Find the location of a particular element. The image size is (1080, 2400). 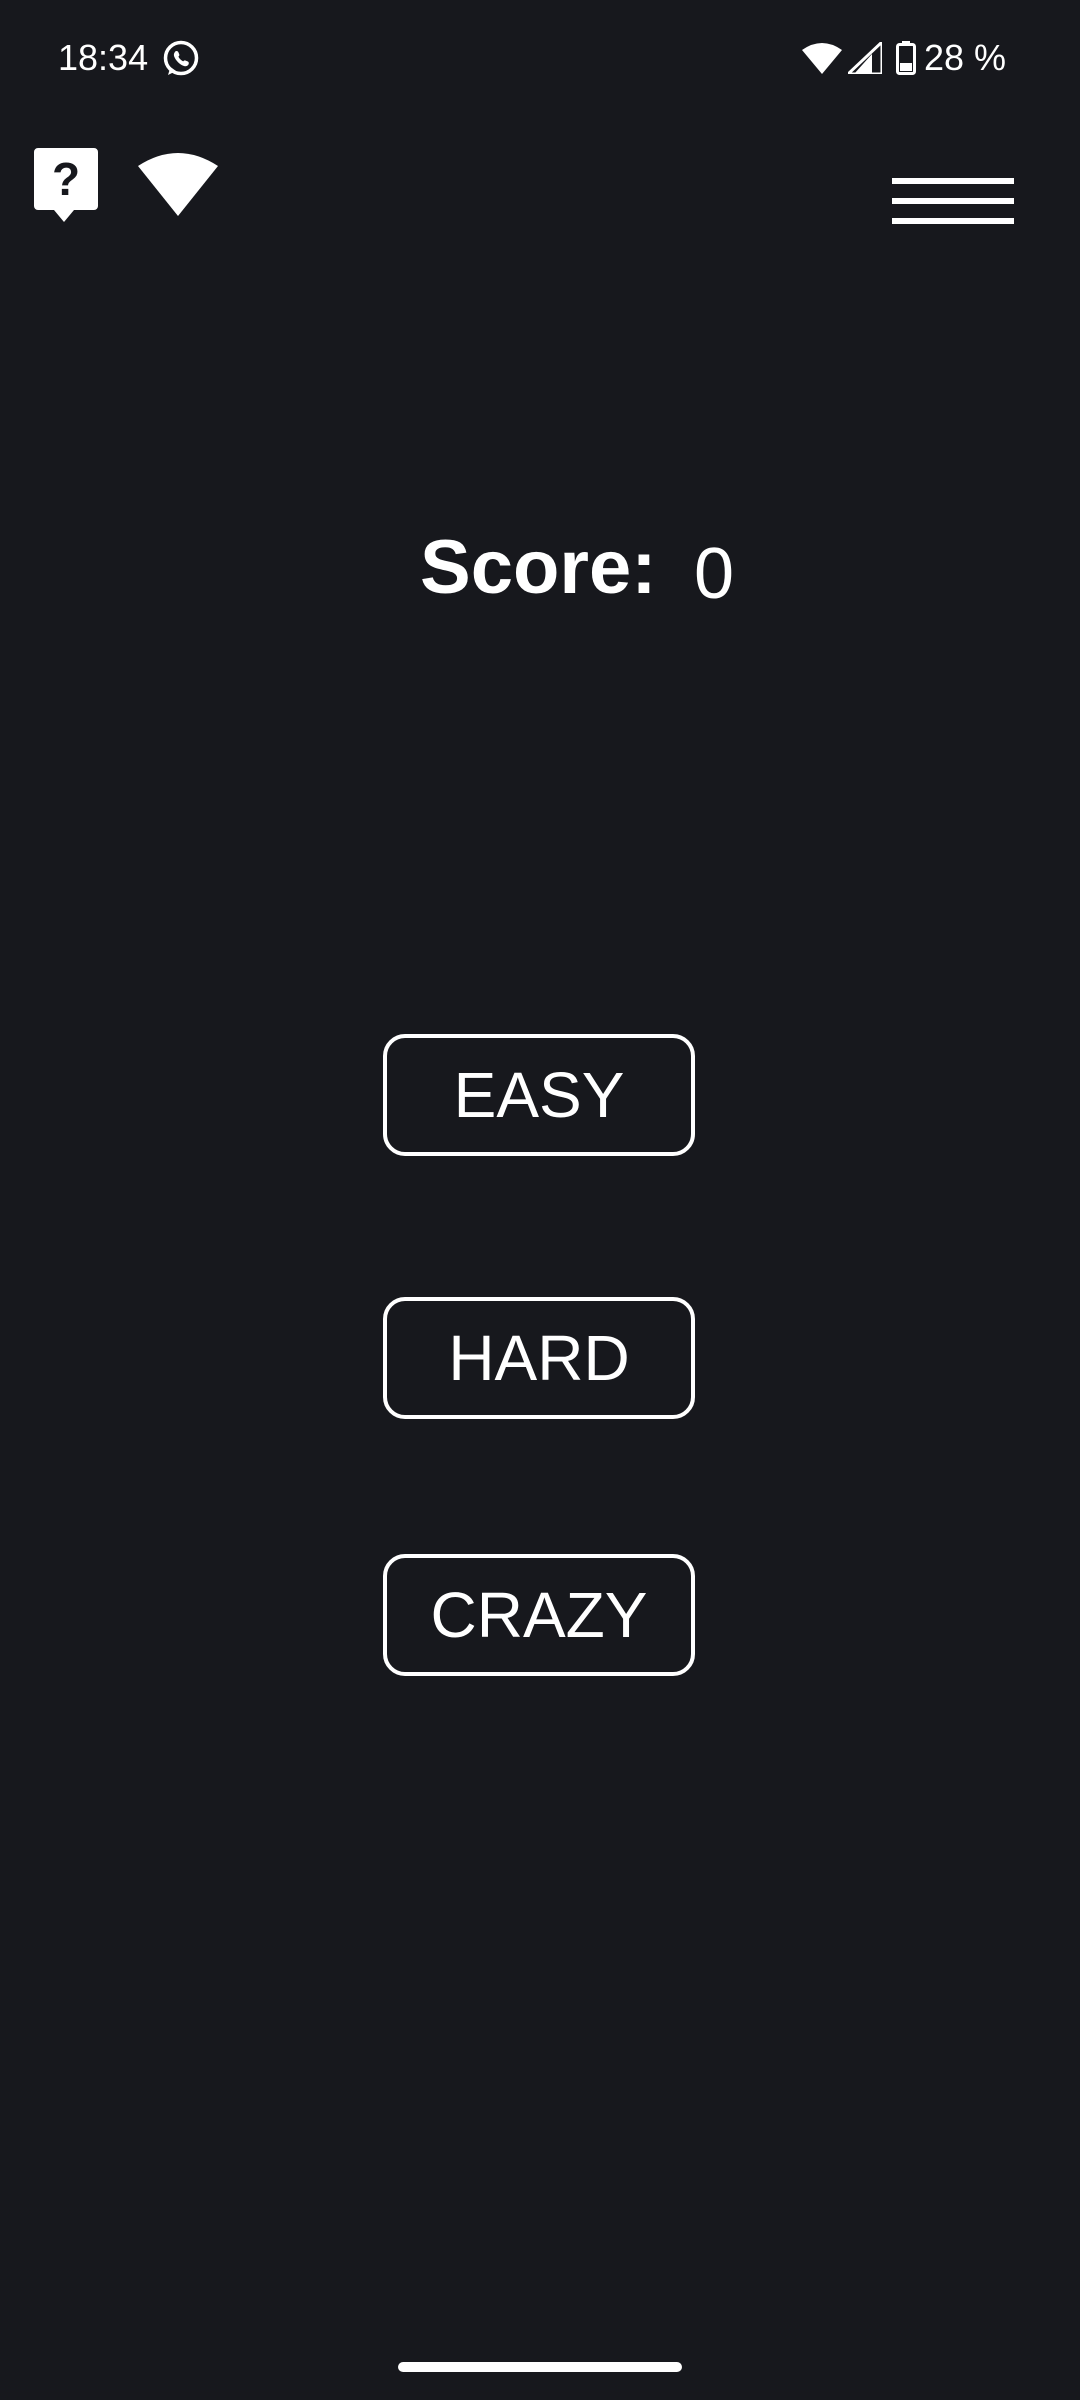

score-display: Score: 0 is located at coordinates (540, 568).